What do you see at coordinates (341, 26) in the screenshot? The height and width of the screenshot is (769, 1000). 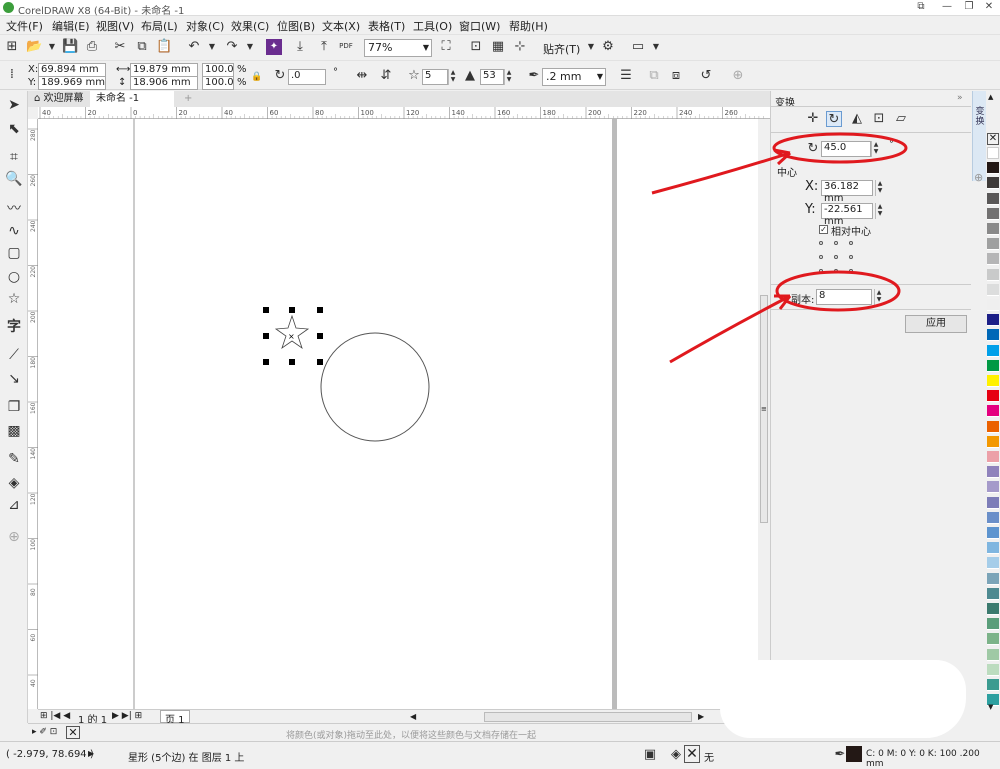 I see `menu-text: 文本(X)` at bounding box center [341, 26].